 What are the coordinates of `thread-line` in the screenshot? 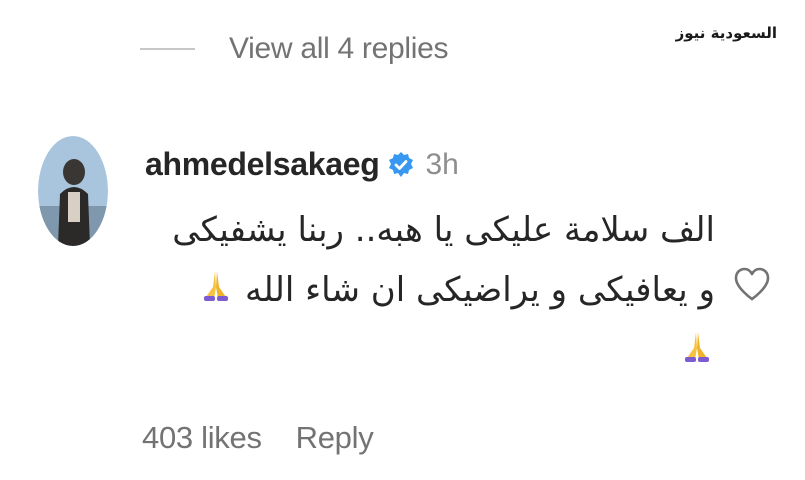 It's located at (167, 49).